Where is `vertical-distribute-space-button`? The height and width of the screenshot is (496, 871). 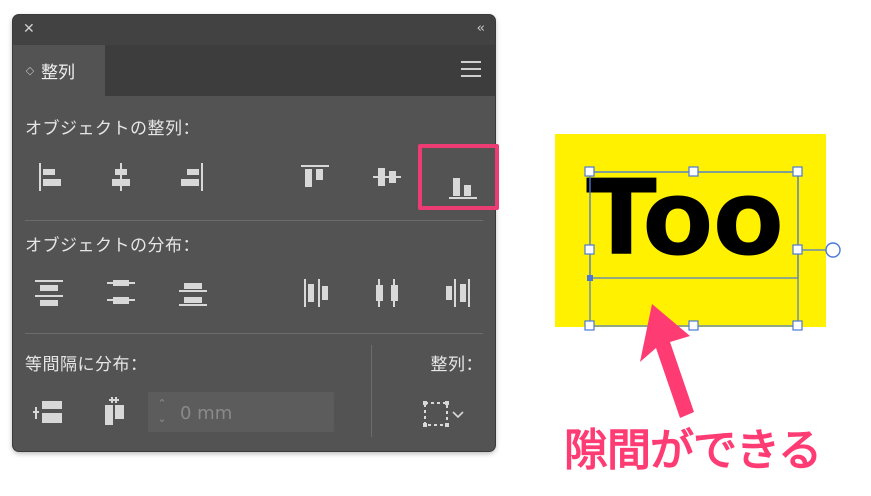
vertical-distribute-space-button is located at coordinates (49, 413).